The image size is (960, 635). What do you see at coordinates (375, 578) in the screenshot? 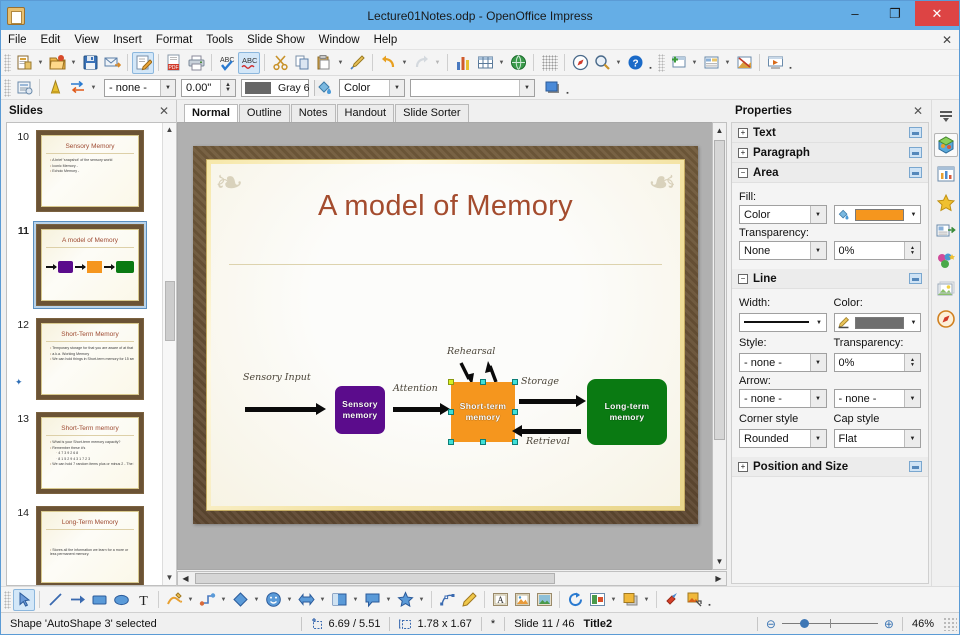
I see `hscroll-thumb` at bounding box center [375, 578].